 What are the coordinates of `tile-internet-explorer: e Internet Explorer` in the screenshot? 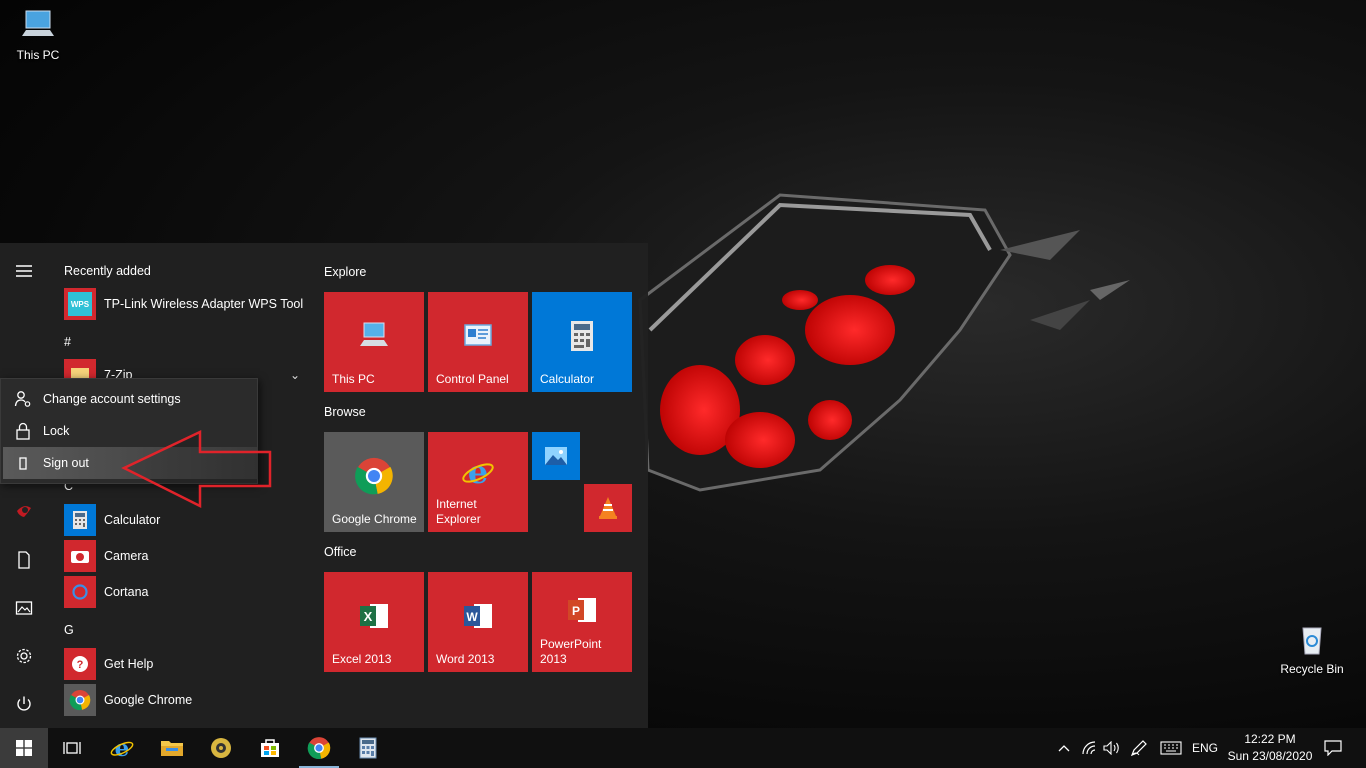 It's located at (478, 482).